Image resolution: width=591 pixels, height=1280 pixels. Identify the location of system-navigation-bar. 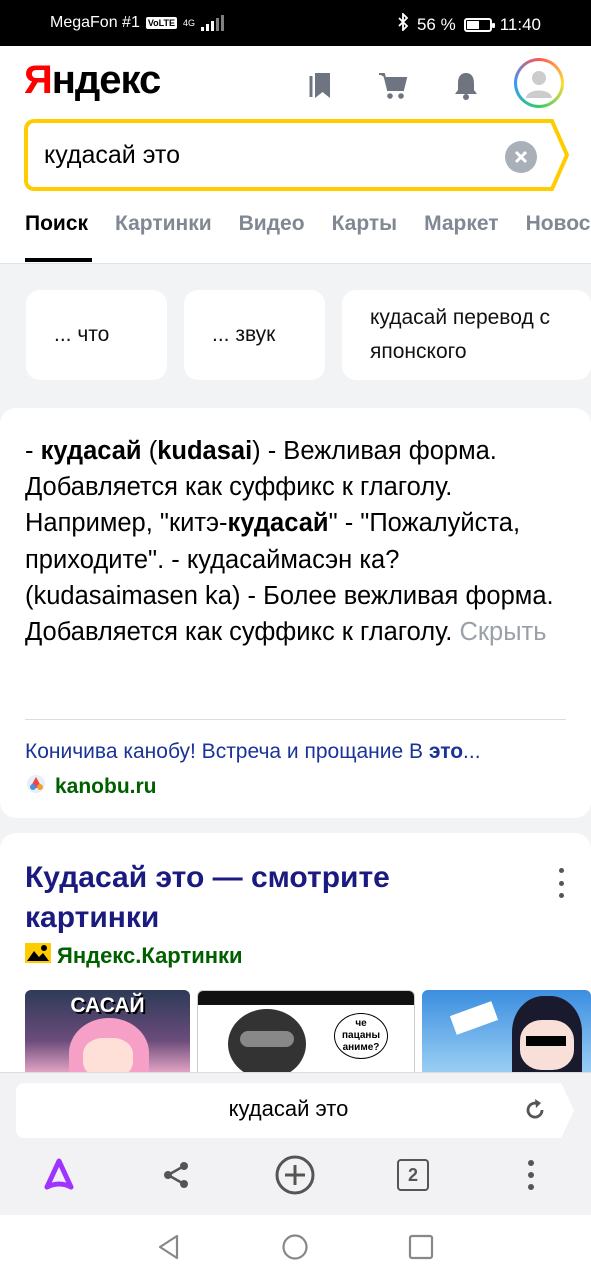
(295, 1247).